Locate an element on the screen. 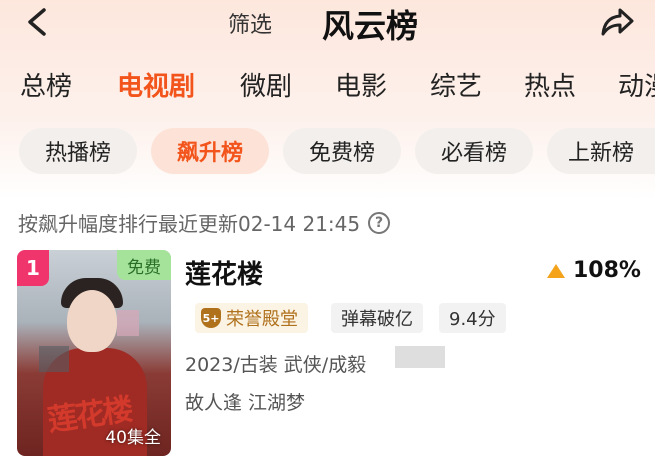  barrage-tag: 弹幕破亿 is located at coordinates (377, 318).